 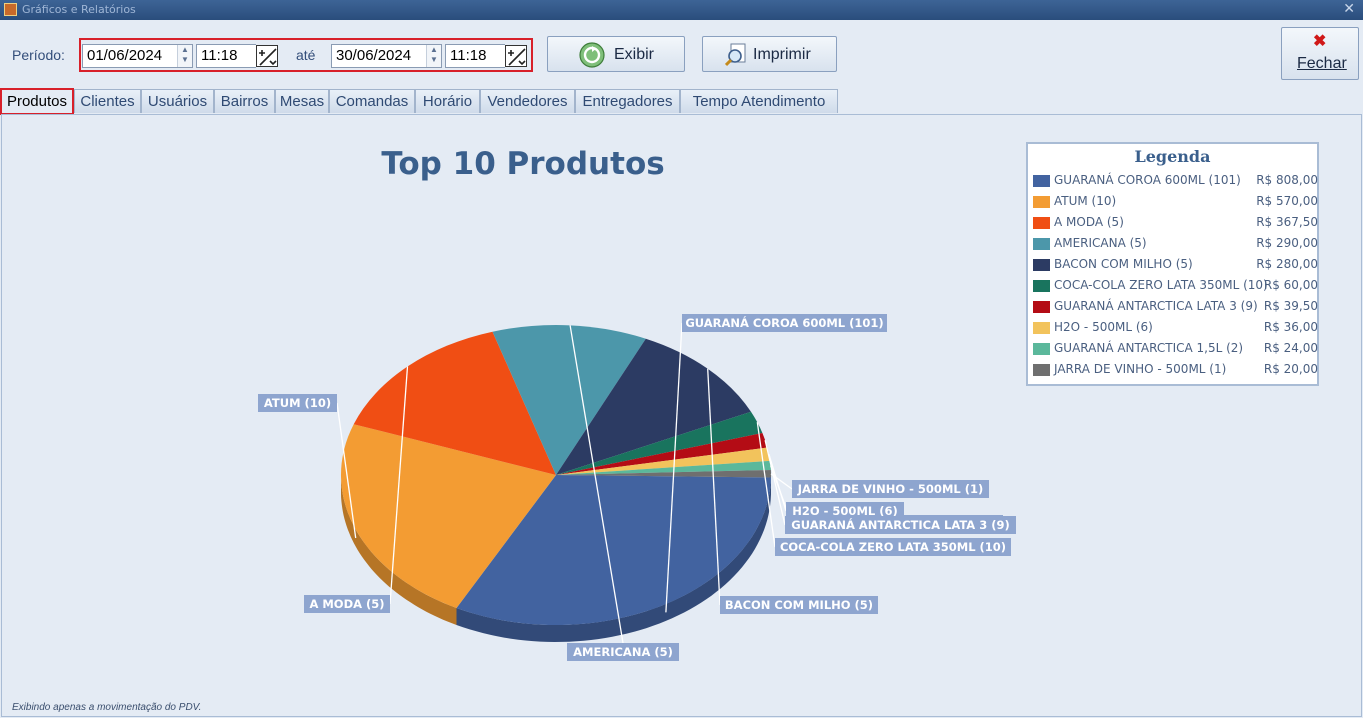 What do you see at coordinates (784, 322) in the screenshot?
I see `slice-label: GUARANÁ COROA 600ML (101)` at bounding box center [784, 322].